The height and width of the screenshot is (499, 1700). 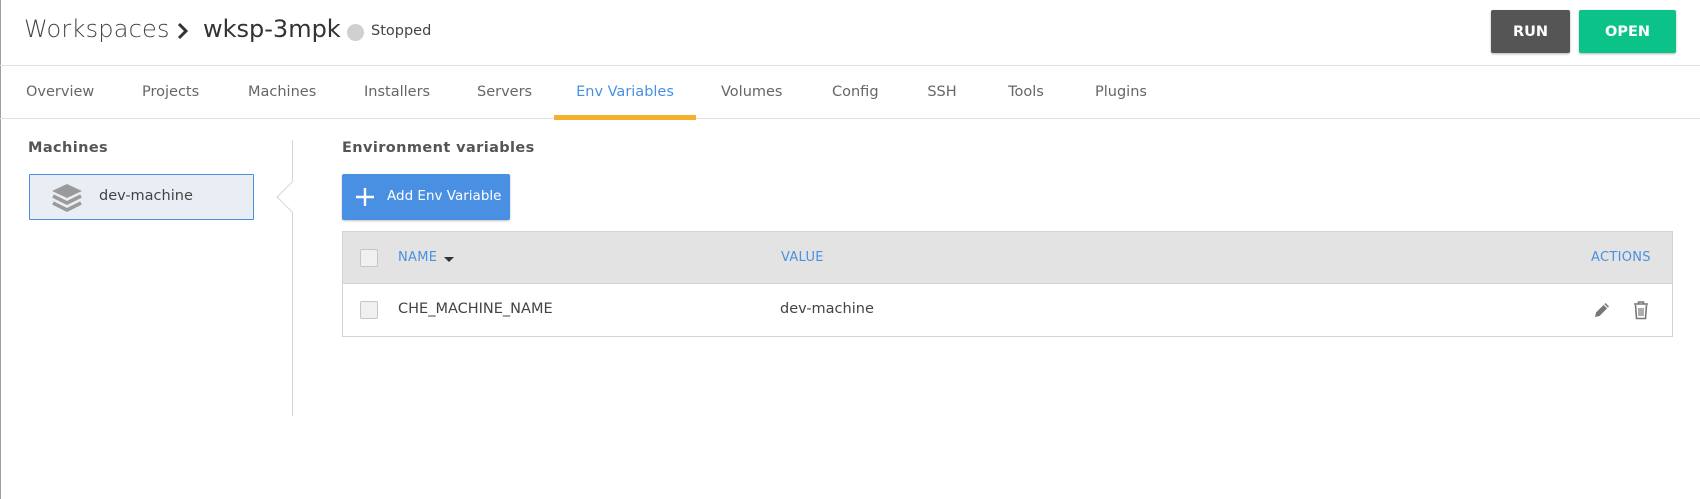 What do you see at coordinates (369, 258) in the screenshot?
I see `select-all-checkbox` at bounding box center [369, 258].